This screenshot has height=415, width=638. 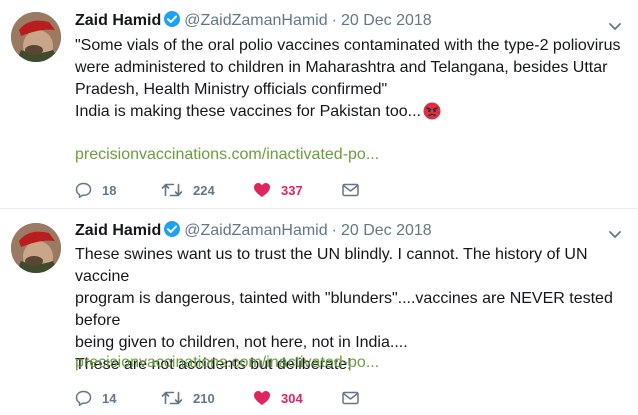 I want to click on retweet-button: 224, so click(x=207, y=190).